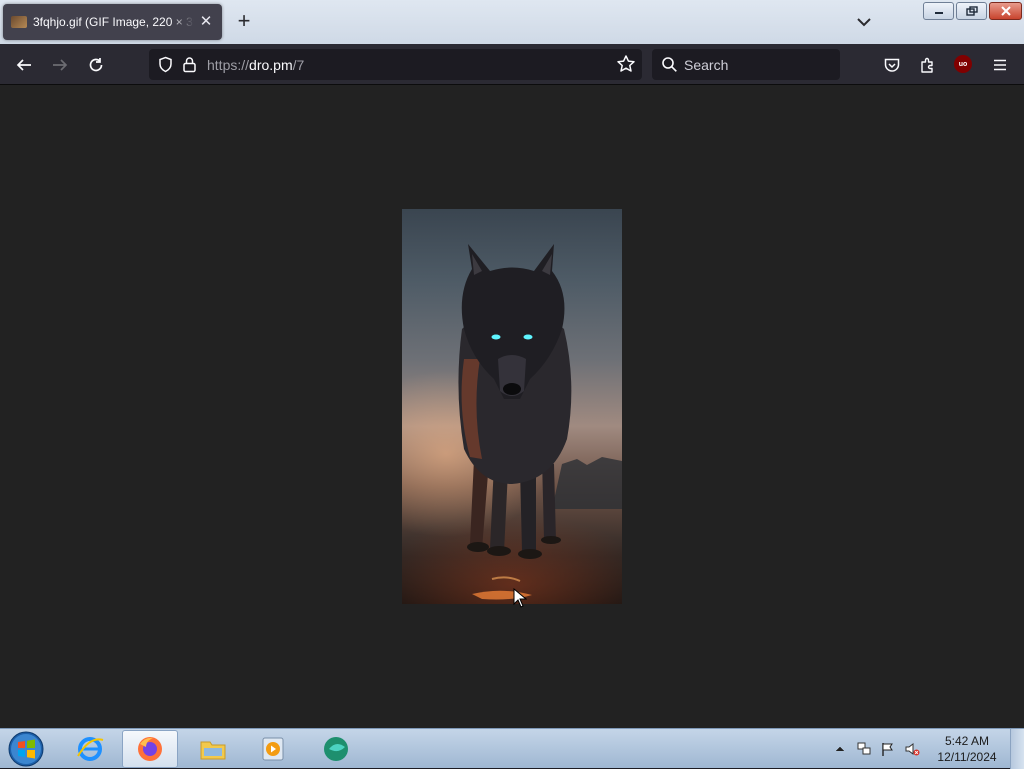 The height and width of the screenshot is (769, 1024). What do you see at coordinates (967, 741) in the screenshot?
I see `clock-time: 5:42 AM` at bounding box center [967, 741].